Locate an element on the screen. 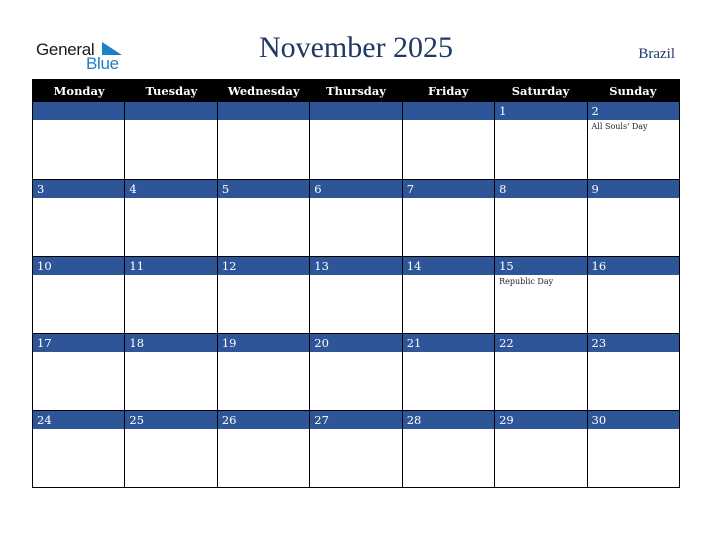 The height and width of the screenshot is (550, 712). day-cell: 28 is located at coordinates (448, 449).